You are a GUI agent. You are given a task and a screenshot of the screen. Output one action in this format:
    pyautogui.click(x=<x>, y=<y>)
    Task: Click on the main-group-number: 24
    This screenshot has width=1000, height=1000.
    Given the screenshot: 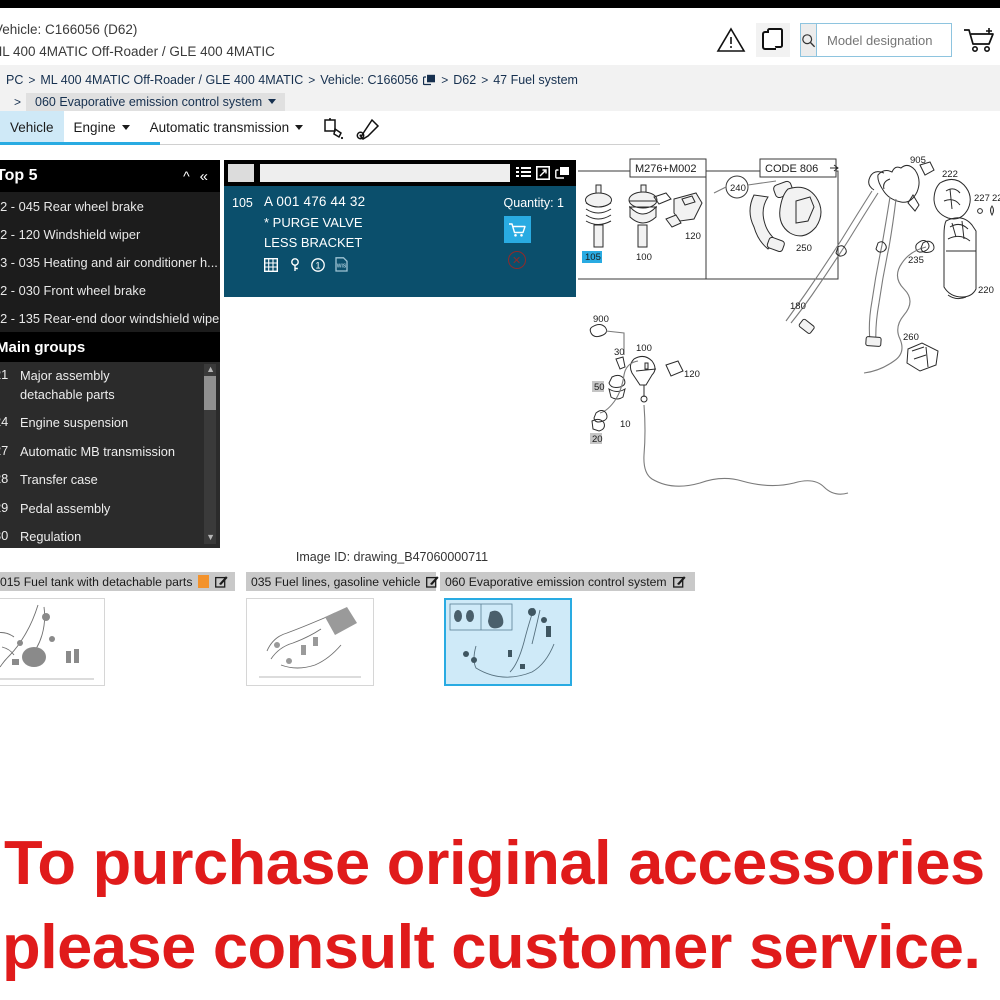 What is the action you would take?
    pyautogui.click(x=4, y=422)
    